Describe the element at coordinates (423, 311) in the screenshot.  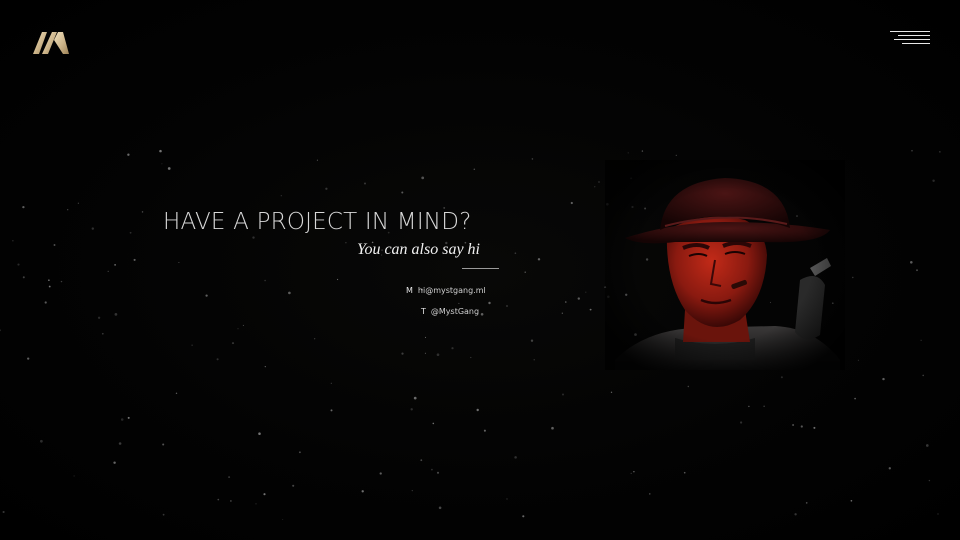
I see `twitter-label: T` at that location.